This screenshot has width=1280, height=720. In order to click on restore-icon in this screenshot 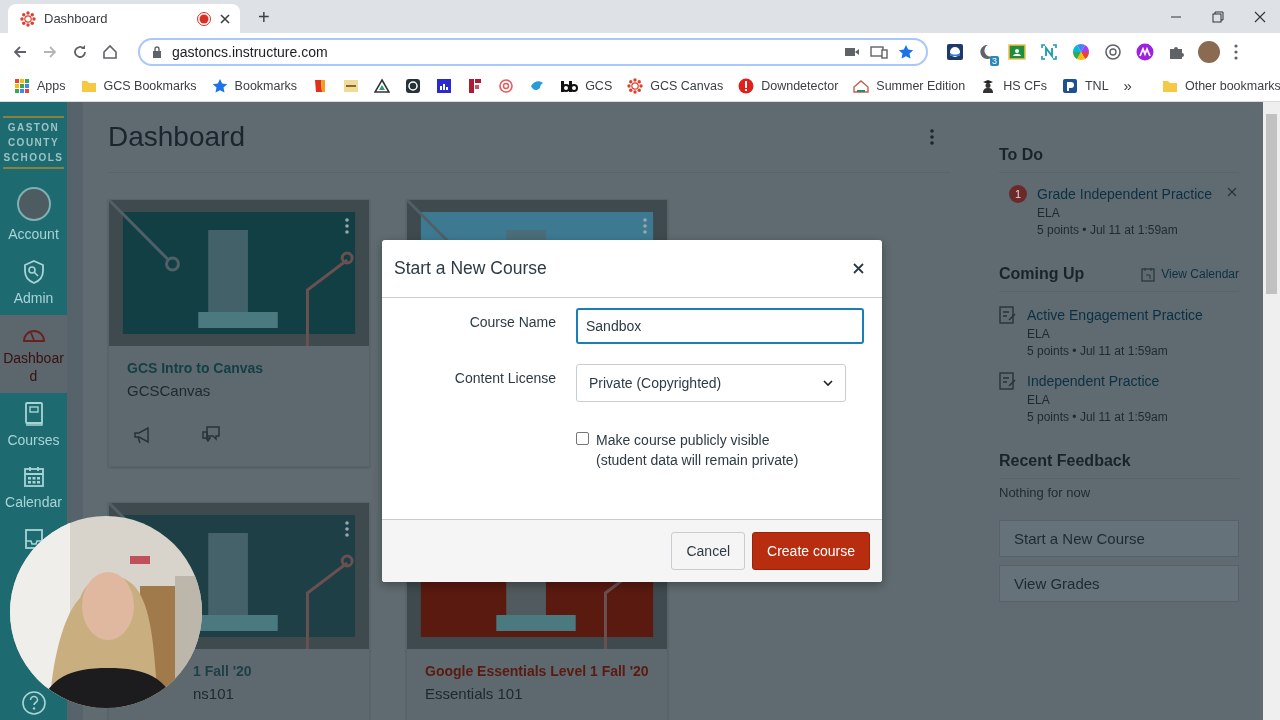, I will do `click(1218, 16)`.